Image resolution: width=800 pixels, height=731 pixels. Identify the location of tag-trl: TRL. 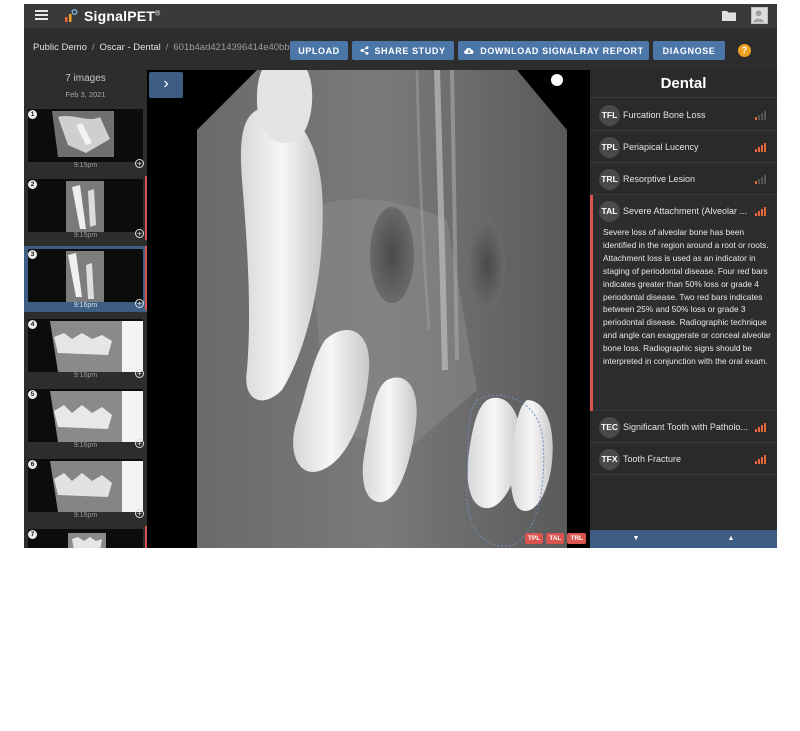
(576, 538).